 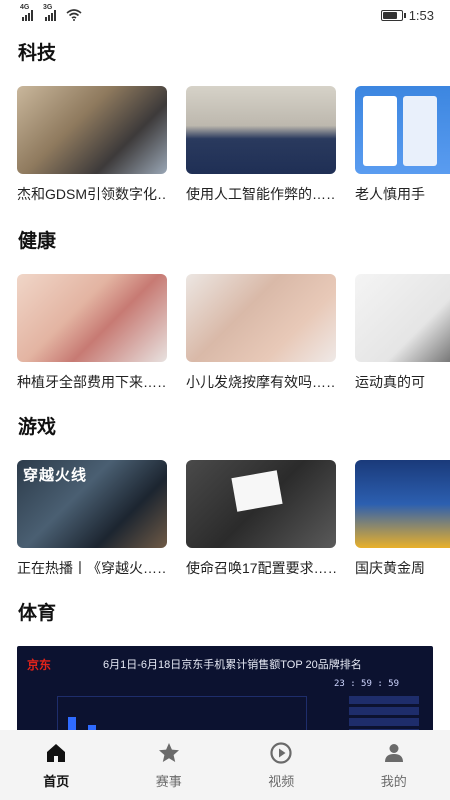 I want to click on banner-timer: 23 : 59 : 59, so click(x=366, y=684).